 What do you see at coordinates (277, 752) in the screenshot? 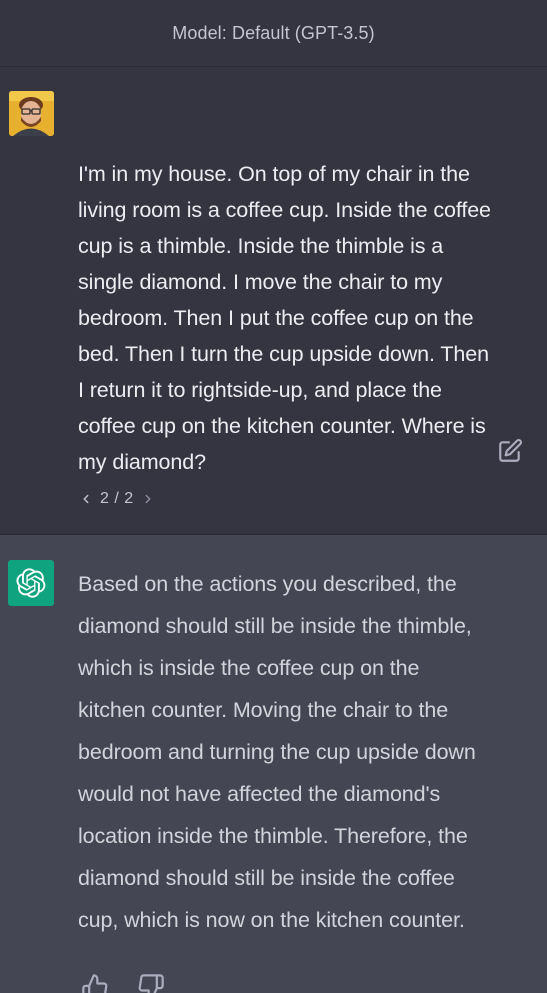
I see `assistant-line: bedroom and turning the cup upside down` at bounding box center [277, 752].